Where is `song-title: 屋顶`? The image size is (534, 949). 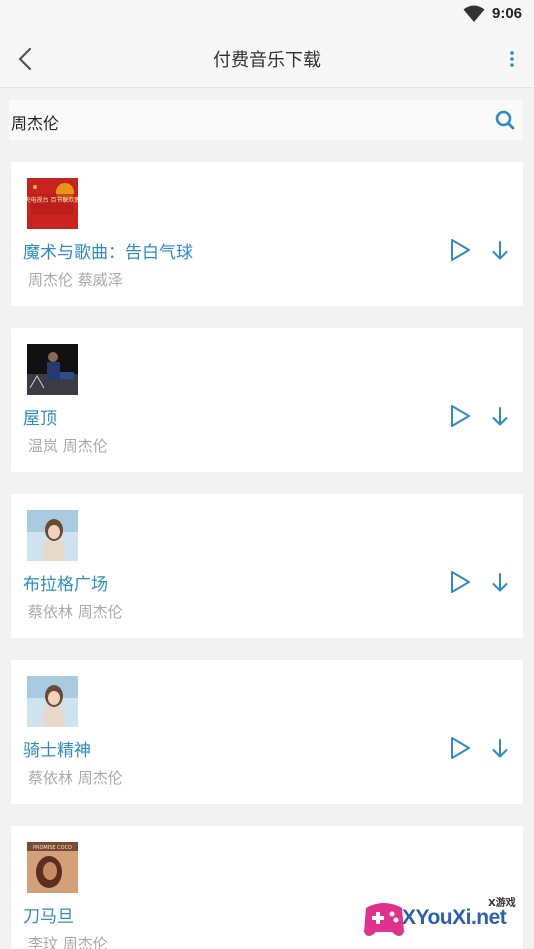 song-title: 屋顶 is located at coordinates (40, 416).